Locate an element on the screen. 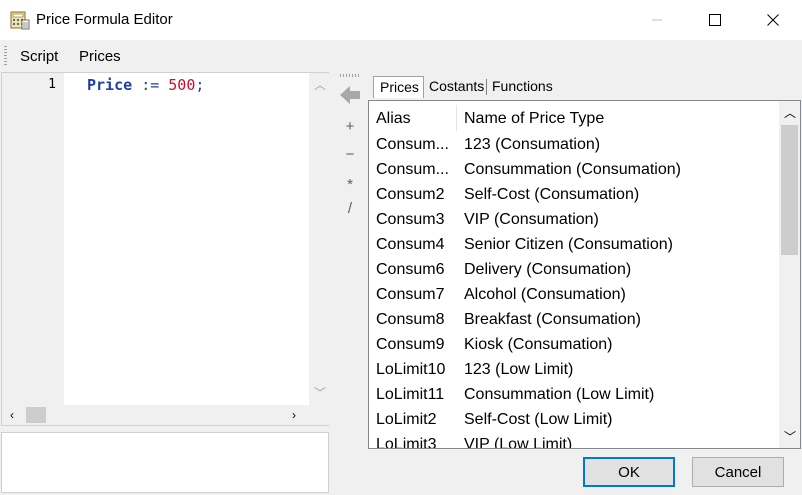 This screenshot has width=802, height=495. code-keyword: Price is located at coordinates (110, 85).